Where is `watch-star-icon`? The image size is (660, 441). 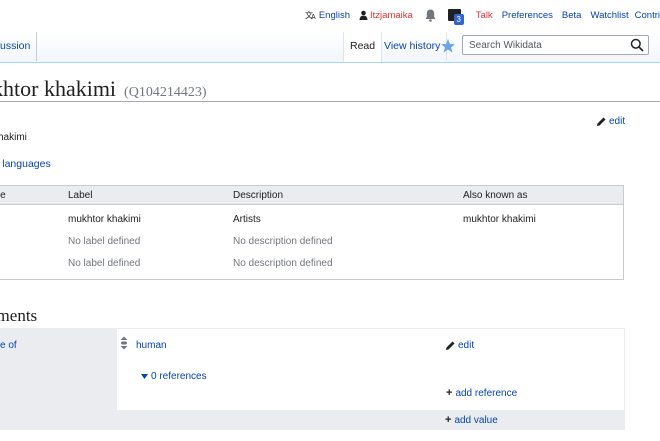
watch-star-icon is located at coordinates (448, 46).